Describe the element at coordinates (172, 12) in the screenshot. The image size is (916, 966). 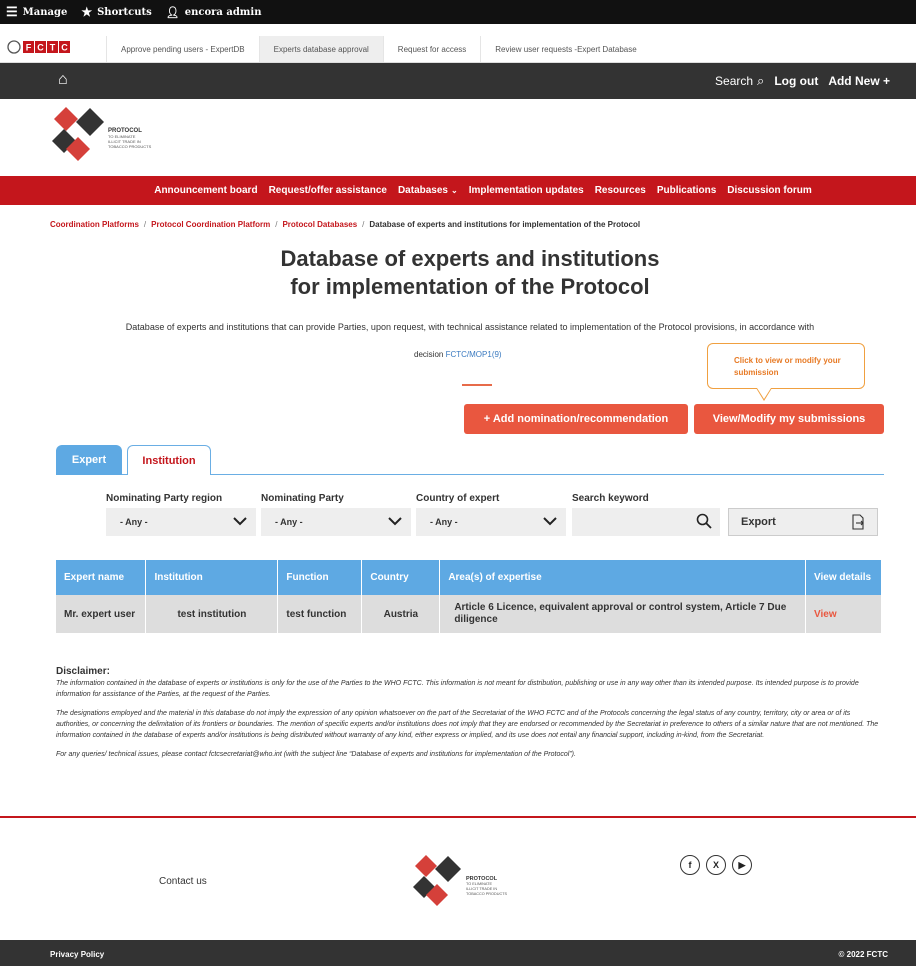
I see `user-icon: 👤︎` at that location.